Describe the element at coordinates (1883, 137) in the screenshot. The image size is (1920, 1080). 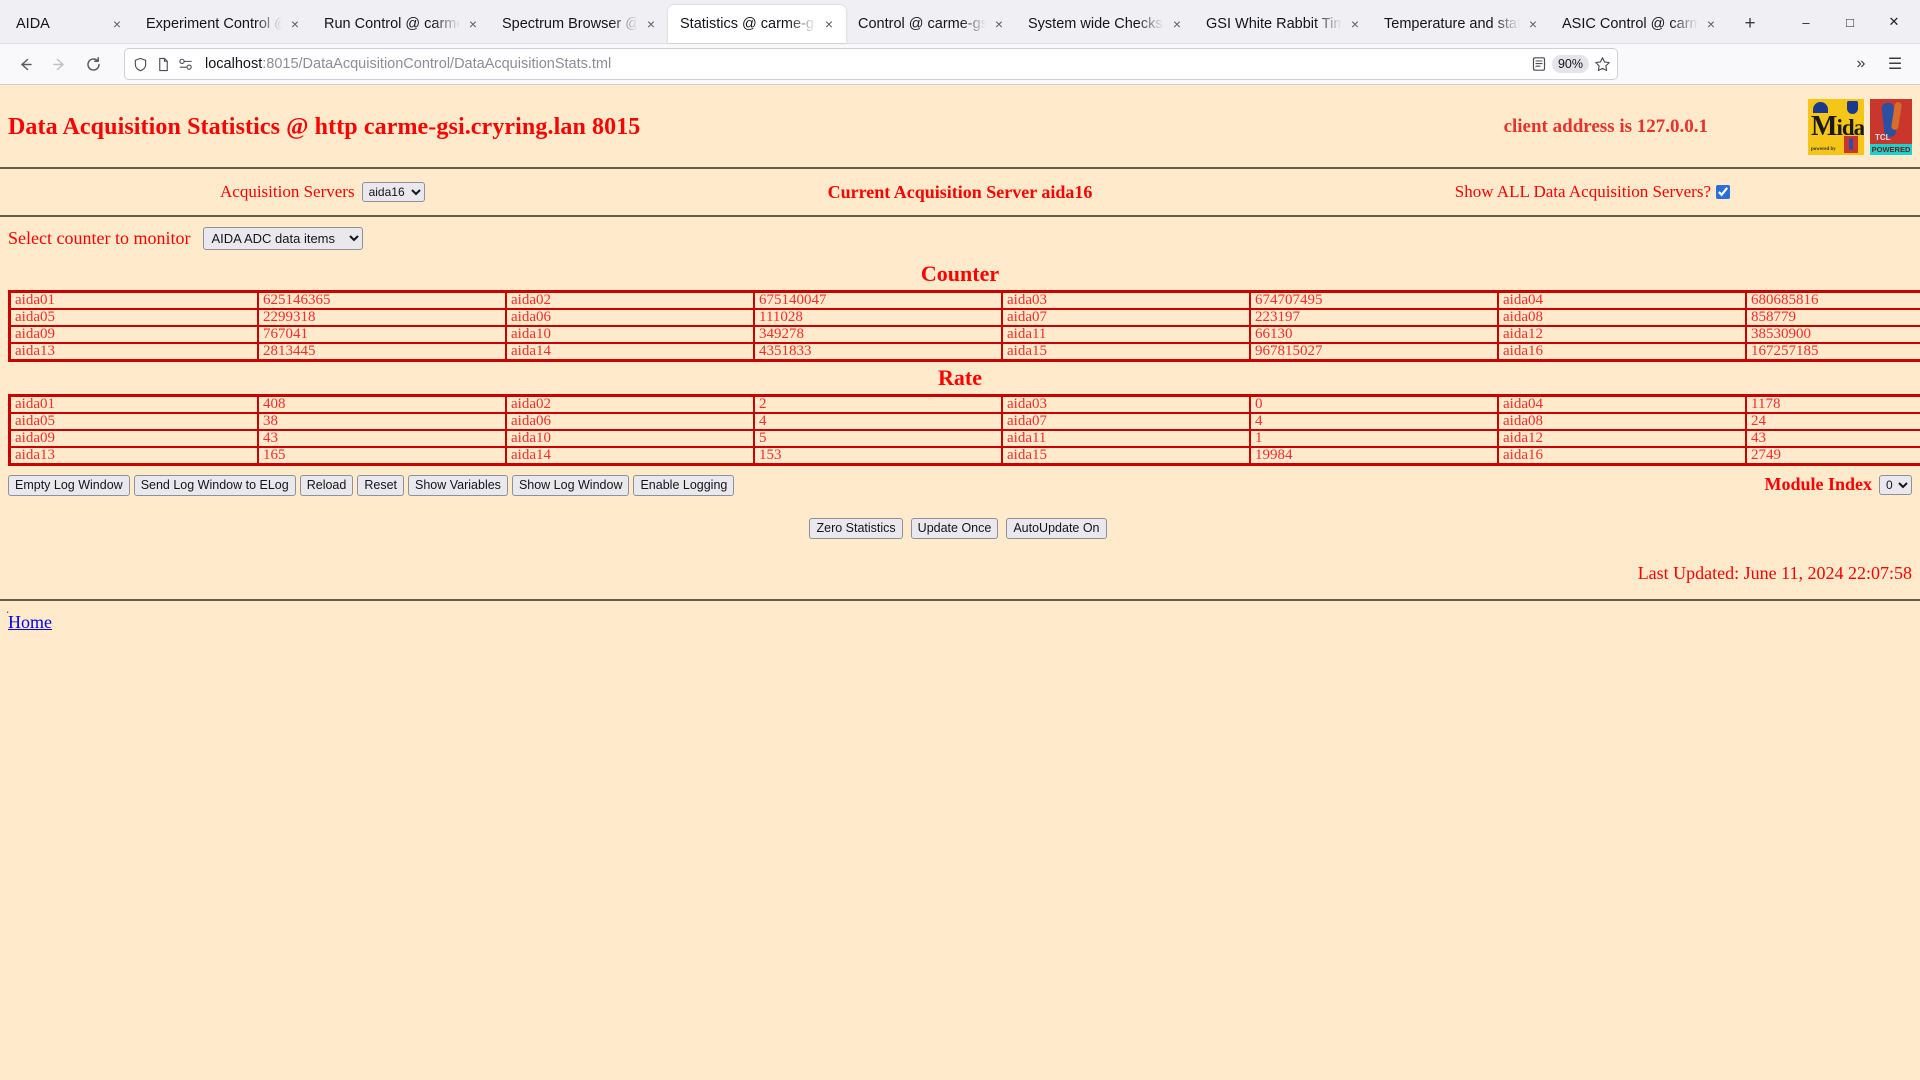
I see `tcl-wordmark: TCL` at that location.